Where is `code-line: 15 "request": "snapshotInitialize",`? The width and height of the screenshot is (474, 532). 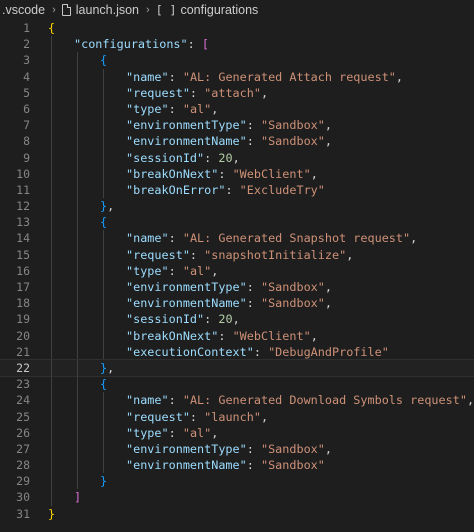
code-line: 15 "request": "snapshotInitialize", is located at coordinates (237, 254).